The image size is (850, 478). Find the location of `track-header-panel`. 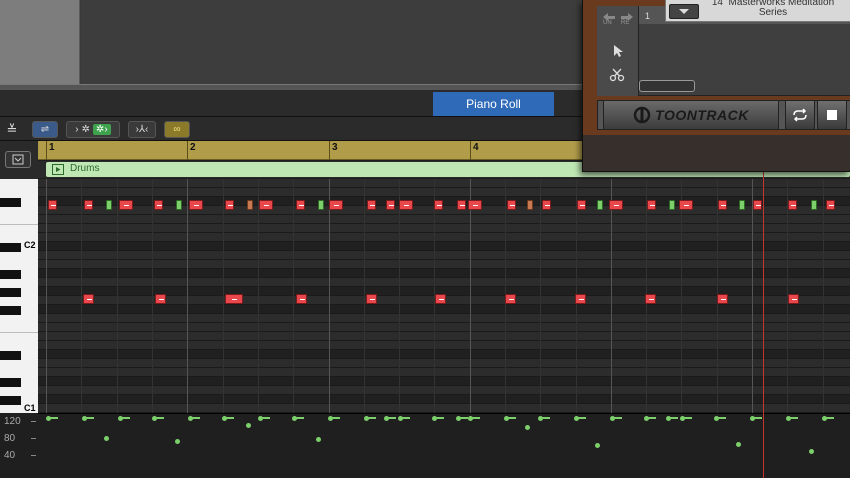

track-header-panel is located at coordinates (40, 42).